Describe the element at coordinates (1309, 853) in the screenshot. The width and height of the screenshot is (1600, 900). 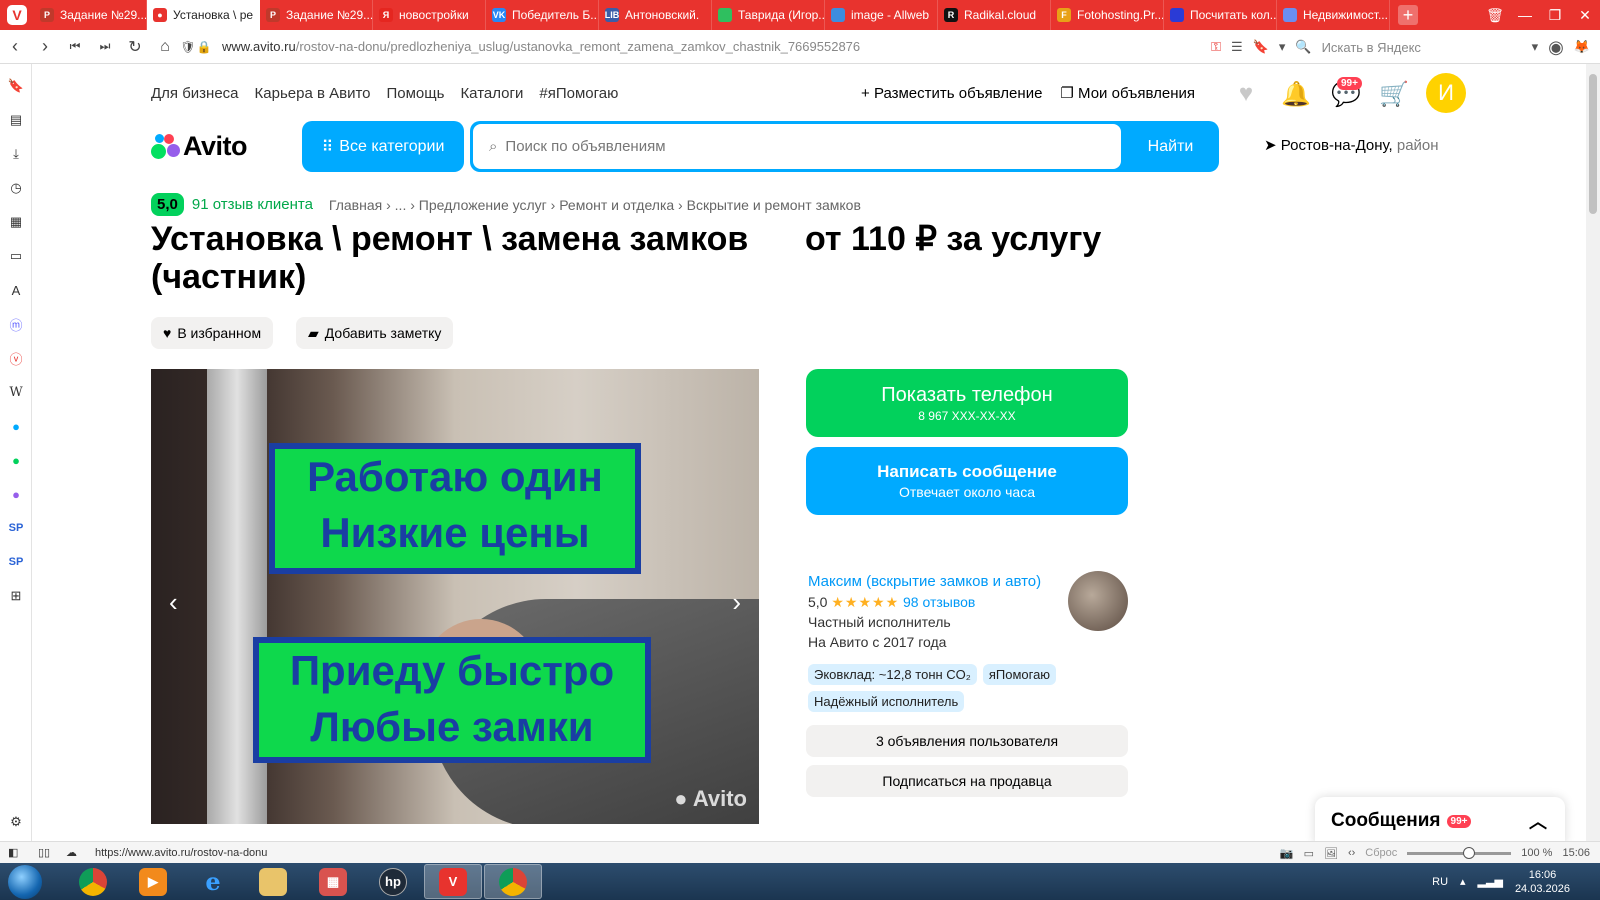
I see `window-icon: ▭` at that location.